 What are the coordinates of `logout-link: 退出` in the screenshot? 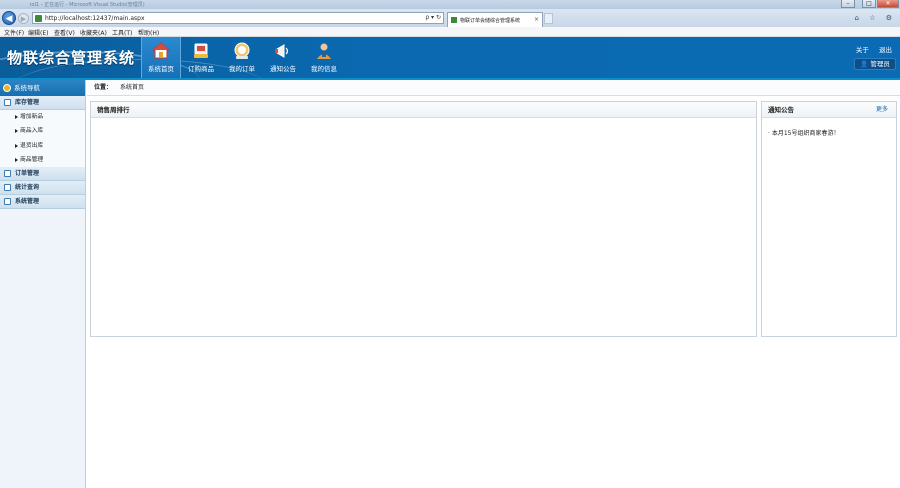 It's located at (885, 50).